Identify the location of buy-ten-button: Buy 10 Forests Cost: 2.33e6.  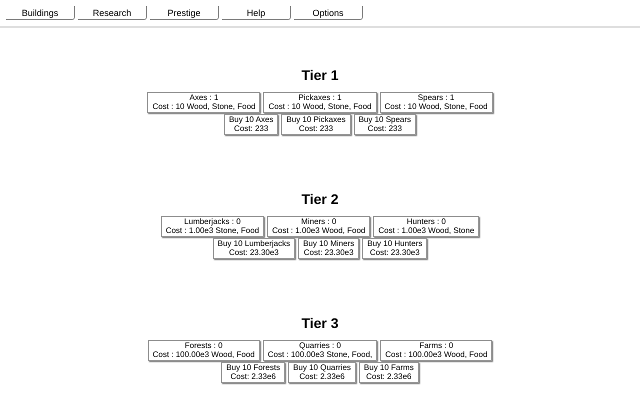
(253, 372).